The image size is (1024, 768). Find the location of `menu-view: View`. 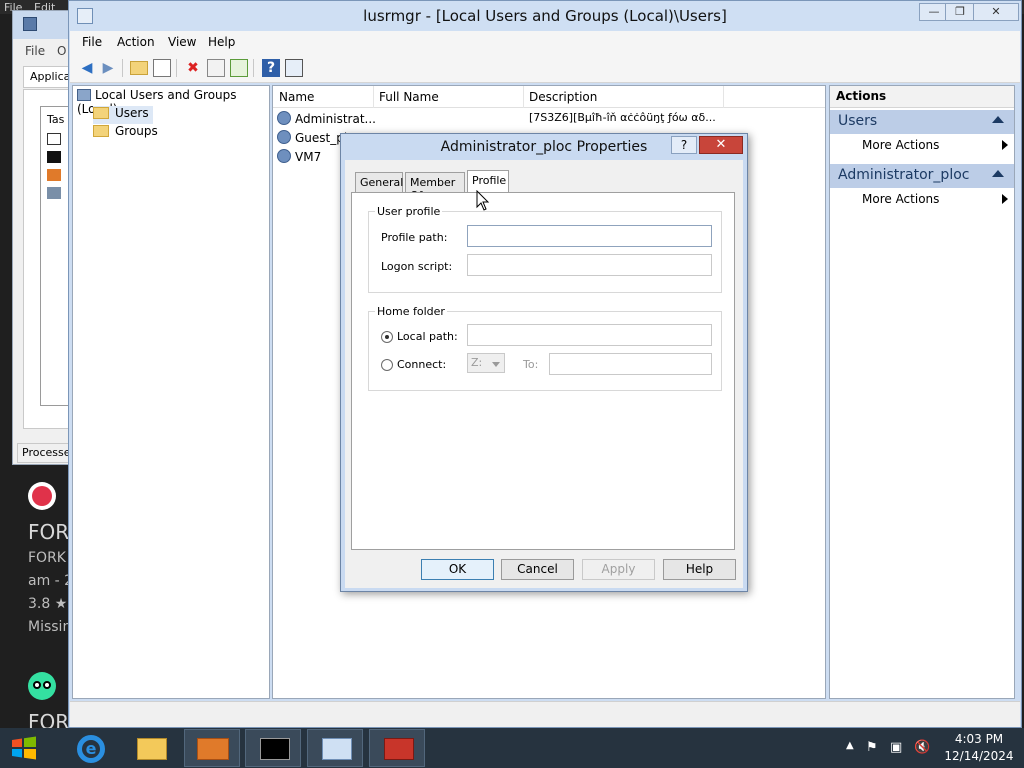

menu-view: View is located at coordinates (182, 42).